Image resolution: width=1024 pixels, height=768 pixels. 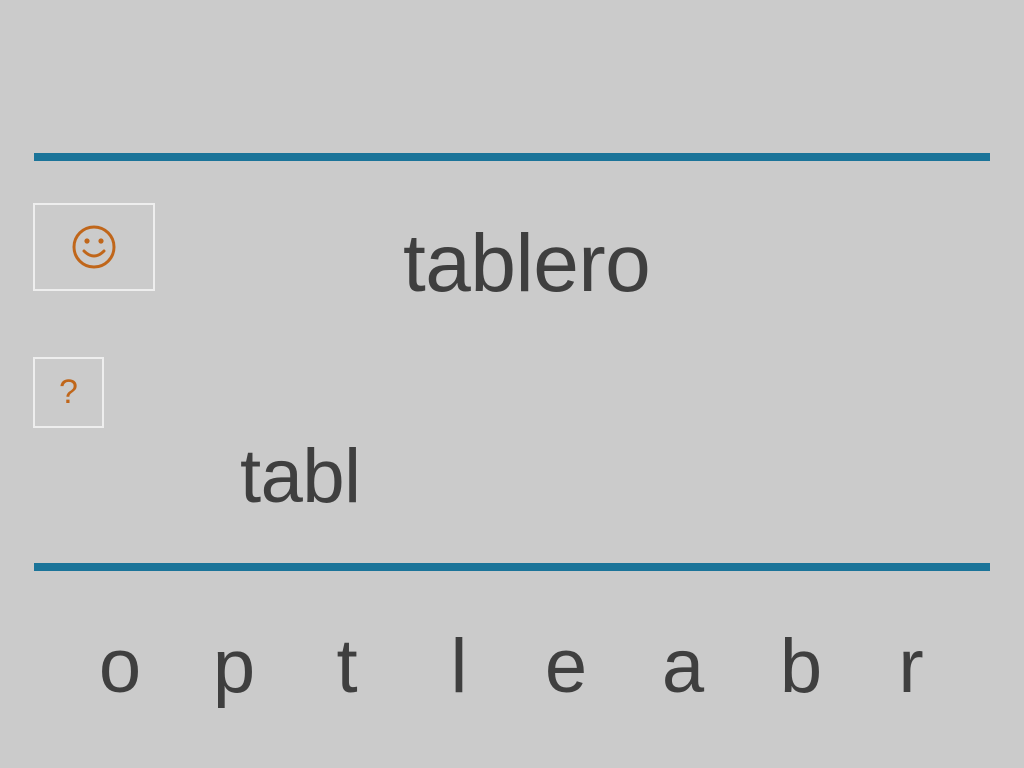 I want to click on letter-tile: a, so click(x=683, y=667).